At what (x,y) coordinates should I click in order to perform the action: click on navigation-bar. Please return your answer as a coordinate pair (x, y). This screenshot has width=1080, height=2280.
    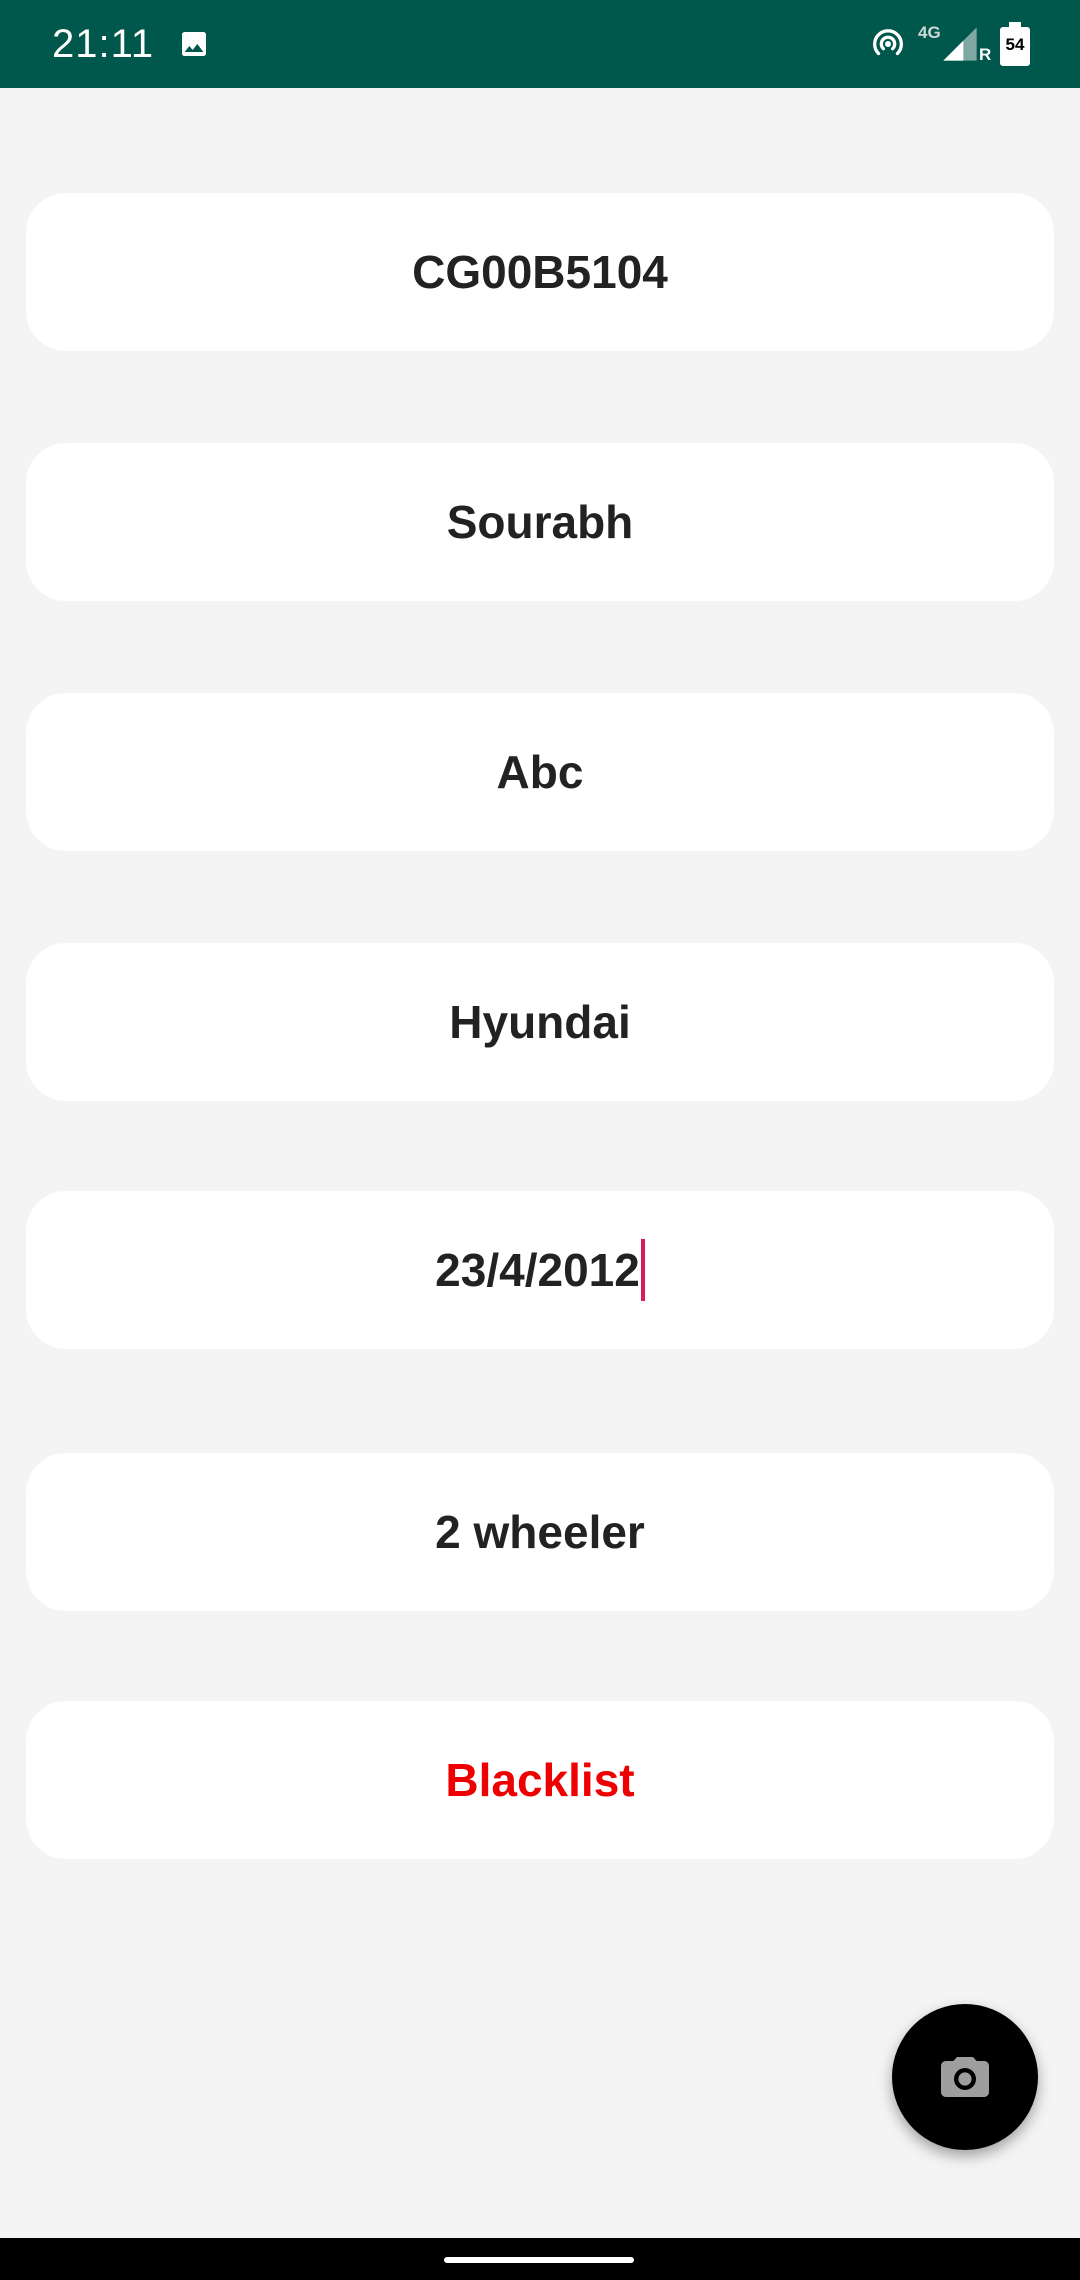
    Looking at the image, I should click on (540, 2259).